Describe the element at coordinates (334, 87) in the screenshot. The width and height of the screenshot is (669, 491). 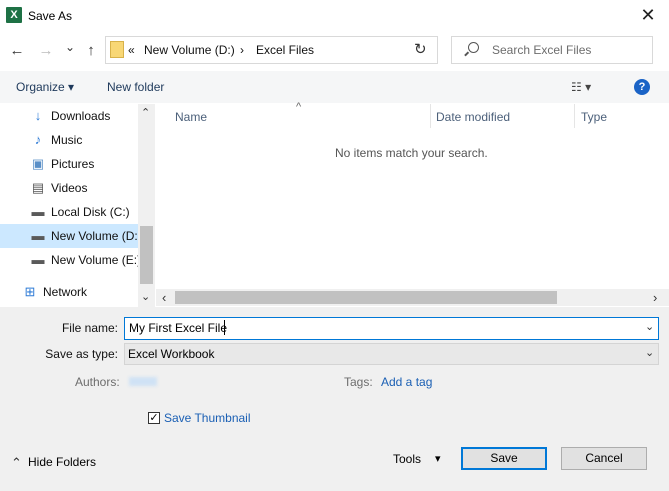
I see `command-toolbar` at that location.